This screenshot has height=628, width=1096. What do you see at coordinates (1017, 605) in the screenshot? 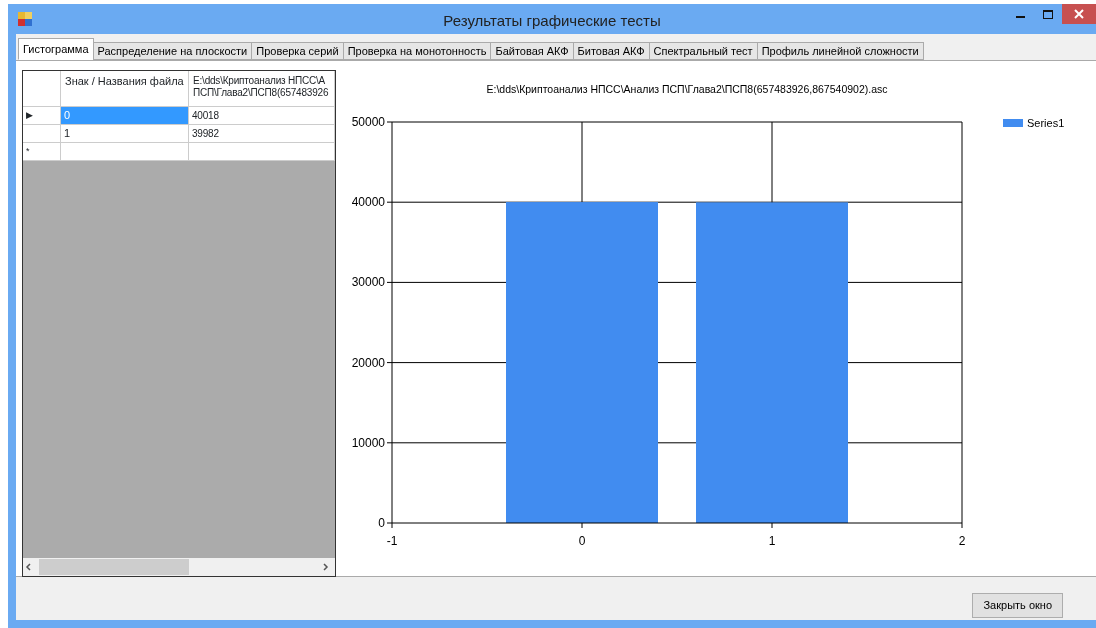
I see `close-window-button: Закрыть окно` at bounding box center [1017, 605].